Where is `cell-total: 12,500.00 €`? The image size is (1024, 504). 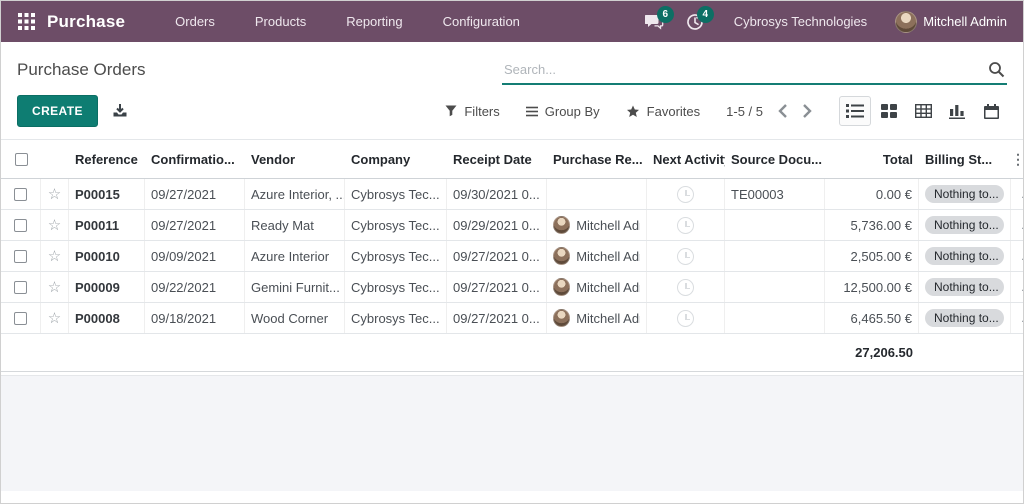 cell-total: 12,500.00 € is located at coordinates (872, 287).